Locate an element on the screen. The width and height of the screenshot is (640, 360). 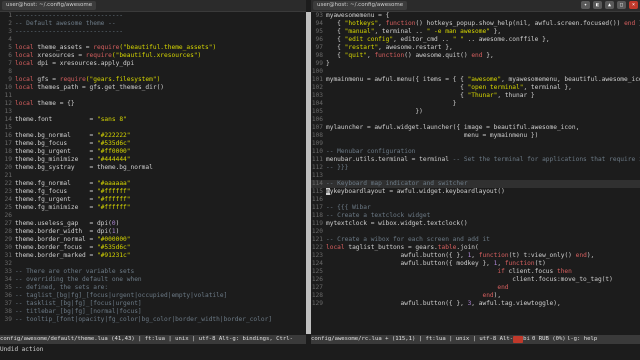
left-code-line: 1 ----------------------------- is located at coordinates (153, 16).